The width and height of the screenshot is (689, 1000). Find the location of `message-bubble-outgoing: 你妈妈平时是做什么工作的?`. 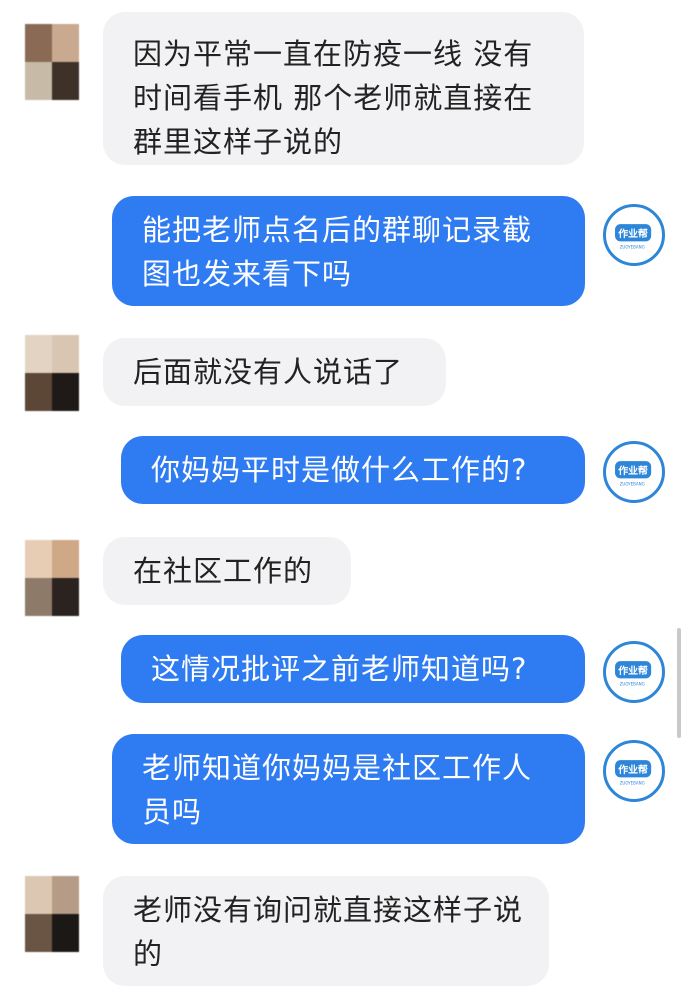

message-bubble-outgoing: 你妈妈平时是做什么工作的? is located at coordinates (353, 470).